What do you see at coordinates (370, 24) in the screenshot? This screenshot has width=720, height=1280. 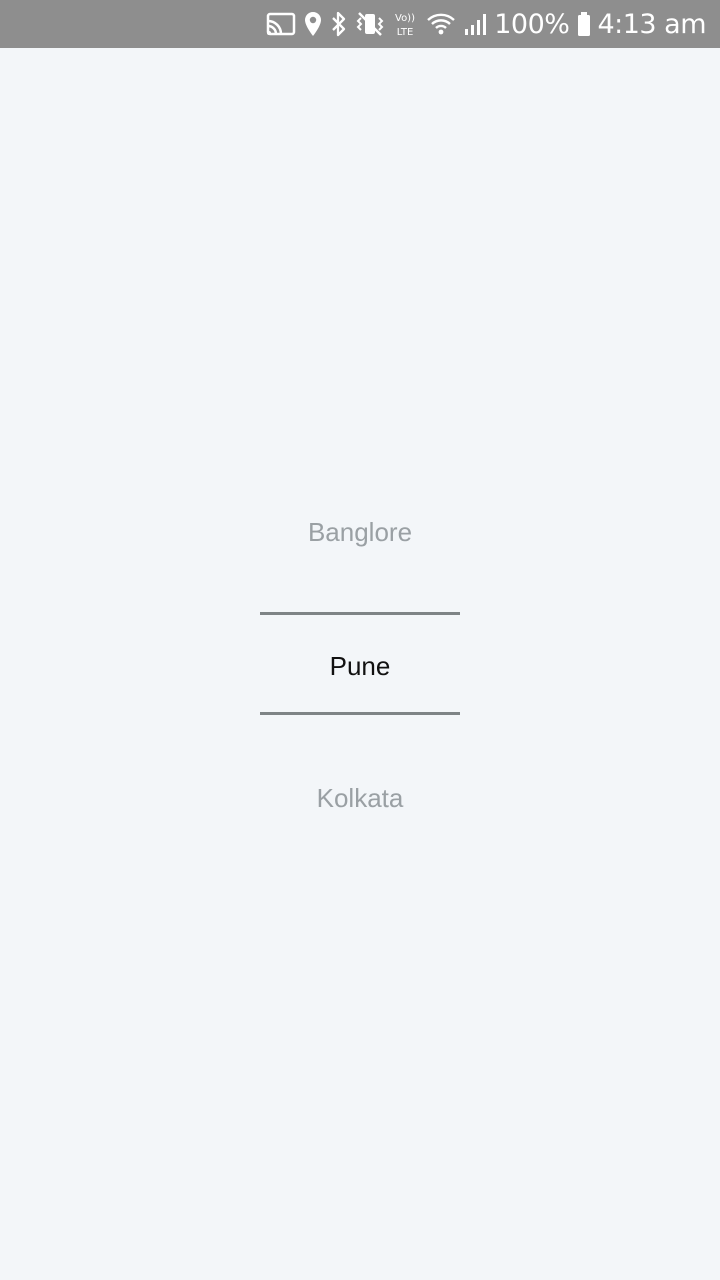 I see `vibrate-icon` at bounding box center [370, 24].